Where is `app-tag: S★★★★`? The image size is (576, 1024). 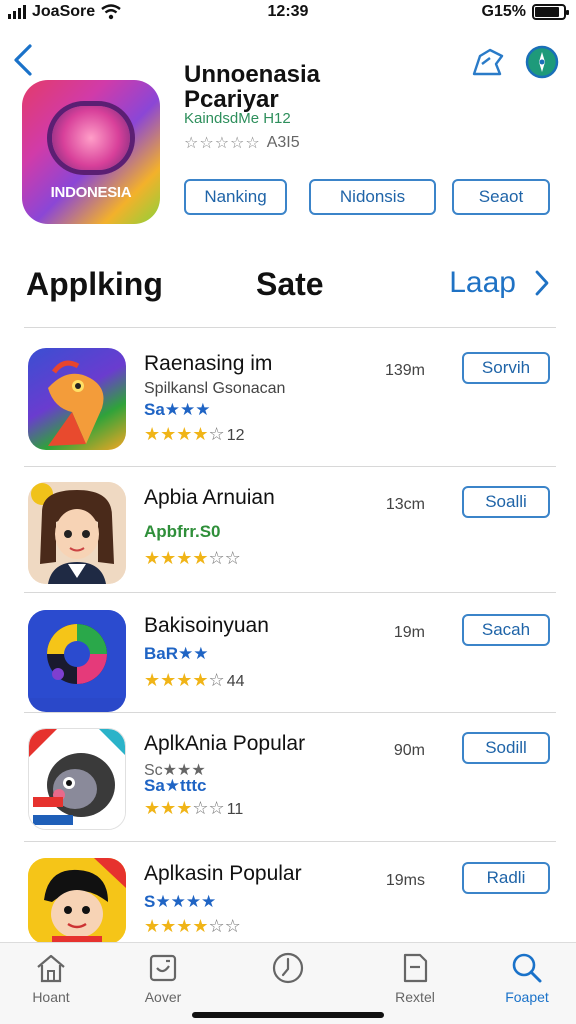 app-tag: S★★★★ is located at coordinates (180, 901).